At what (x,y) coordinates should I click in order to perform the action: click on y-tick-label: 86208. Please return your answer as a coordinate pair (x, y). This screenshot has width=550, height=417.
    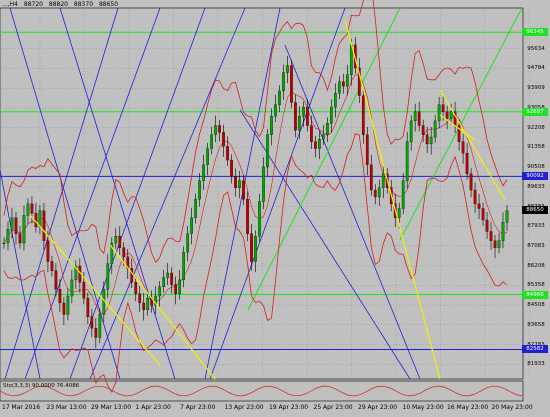
    Looking at the image, I should click on (536, 265).